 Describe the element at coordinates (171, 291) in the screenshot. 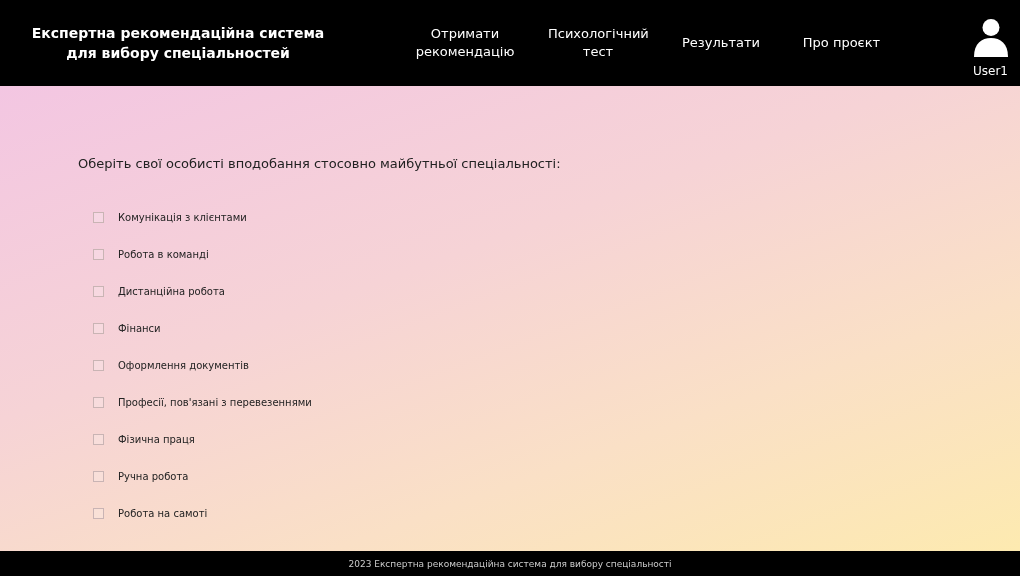

I see `option-label: Дистанційна робота` at that location.